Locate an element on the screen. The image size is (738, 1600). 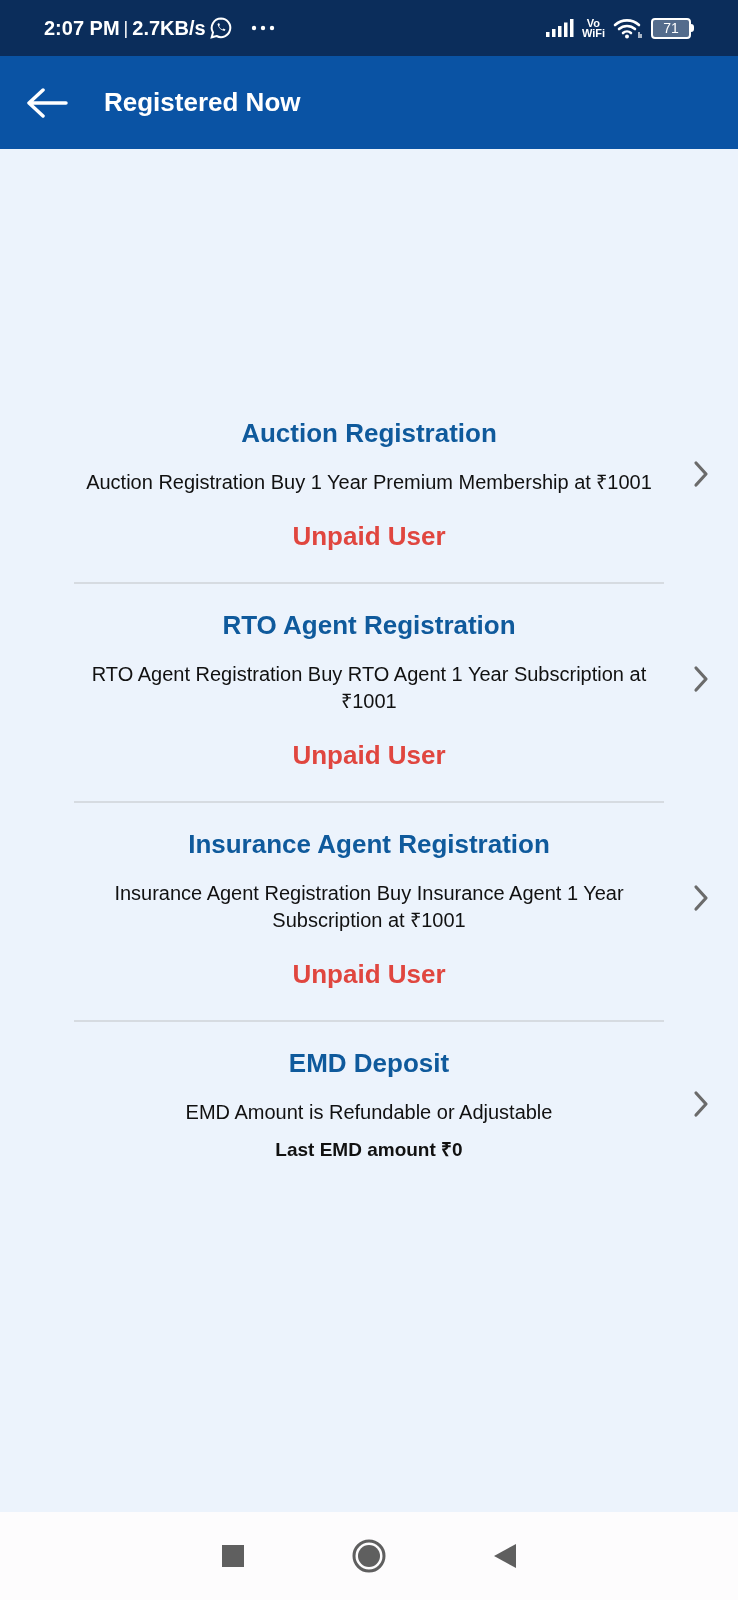
emd-amount: Last EMD amount ₹0 is located at coordinates (369, 1150).